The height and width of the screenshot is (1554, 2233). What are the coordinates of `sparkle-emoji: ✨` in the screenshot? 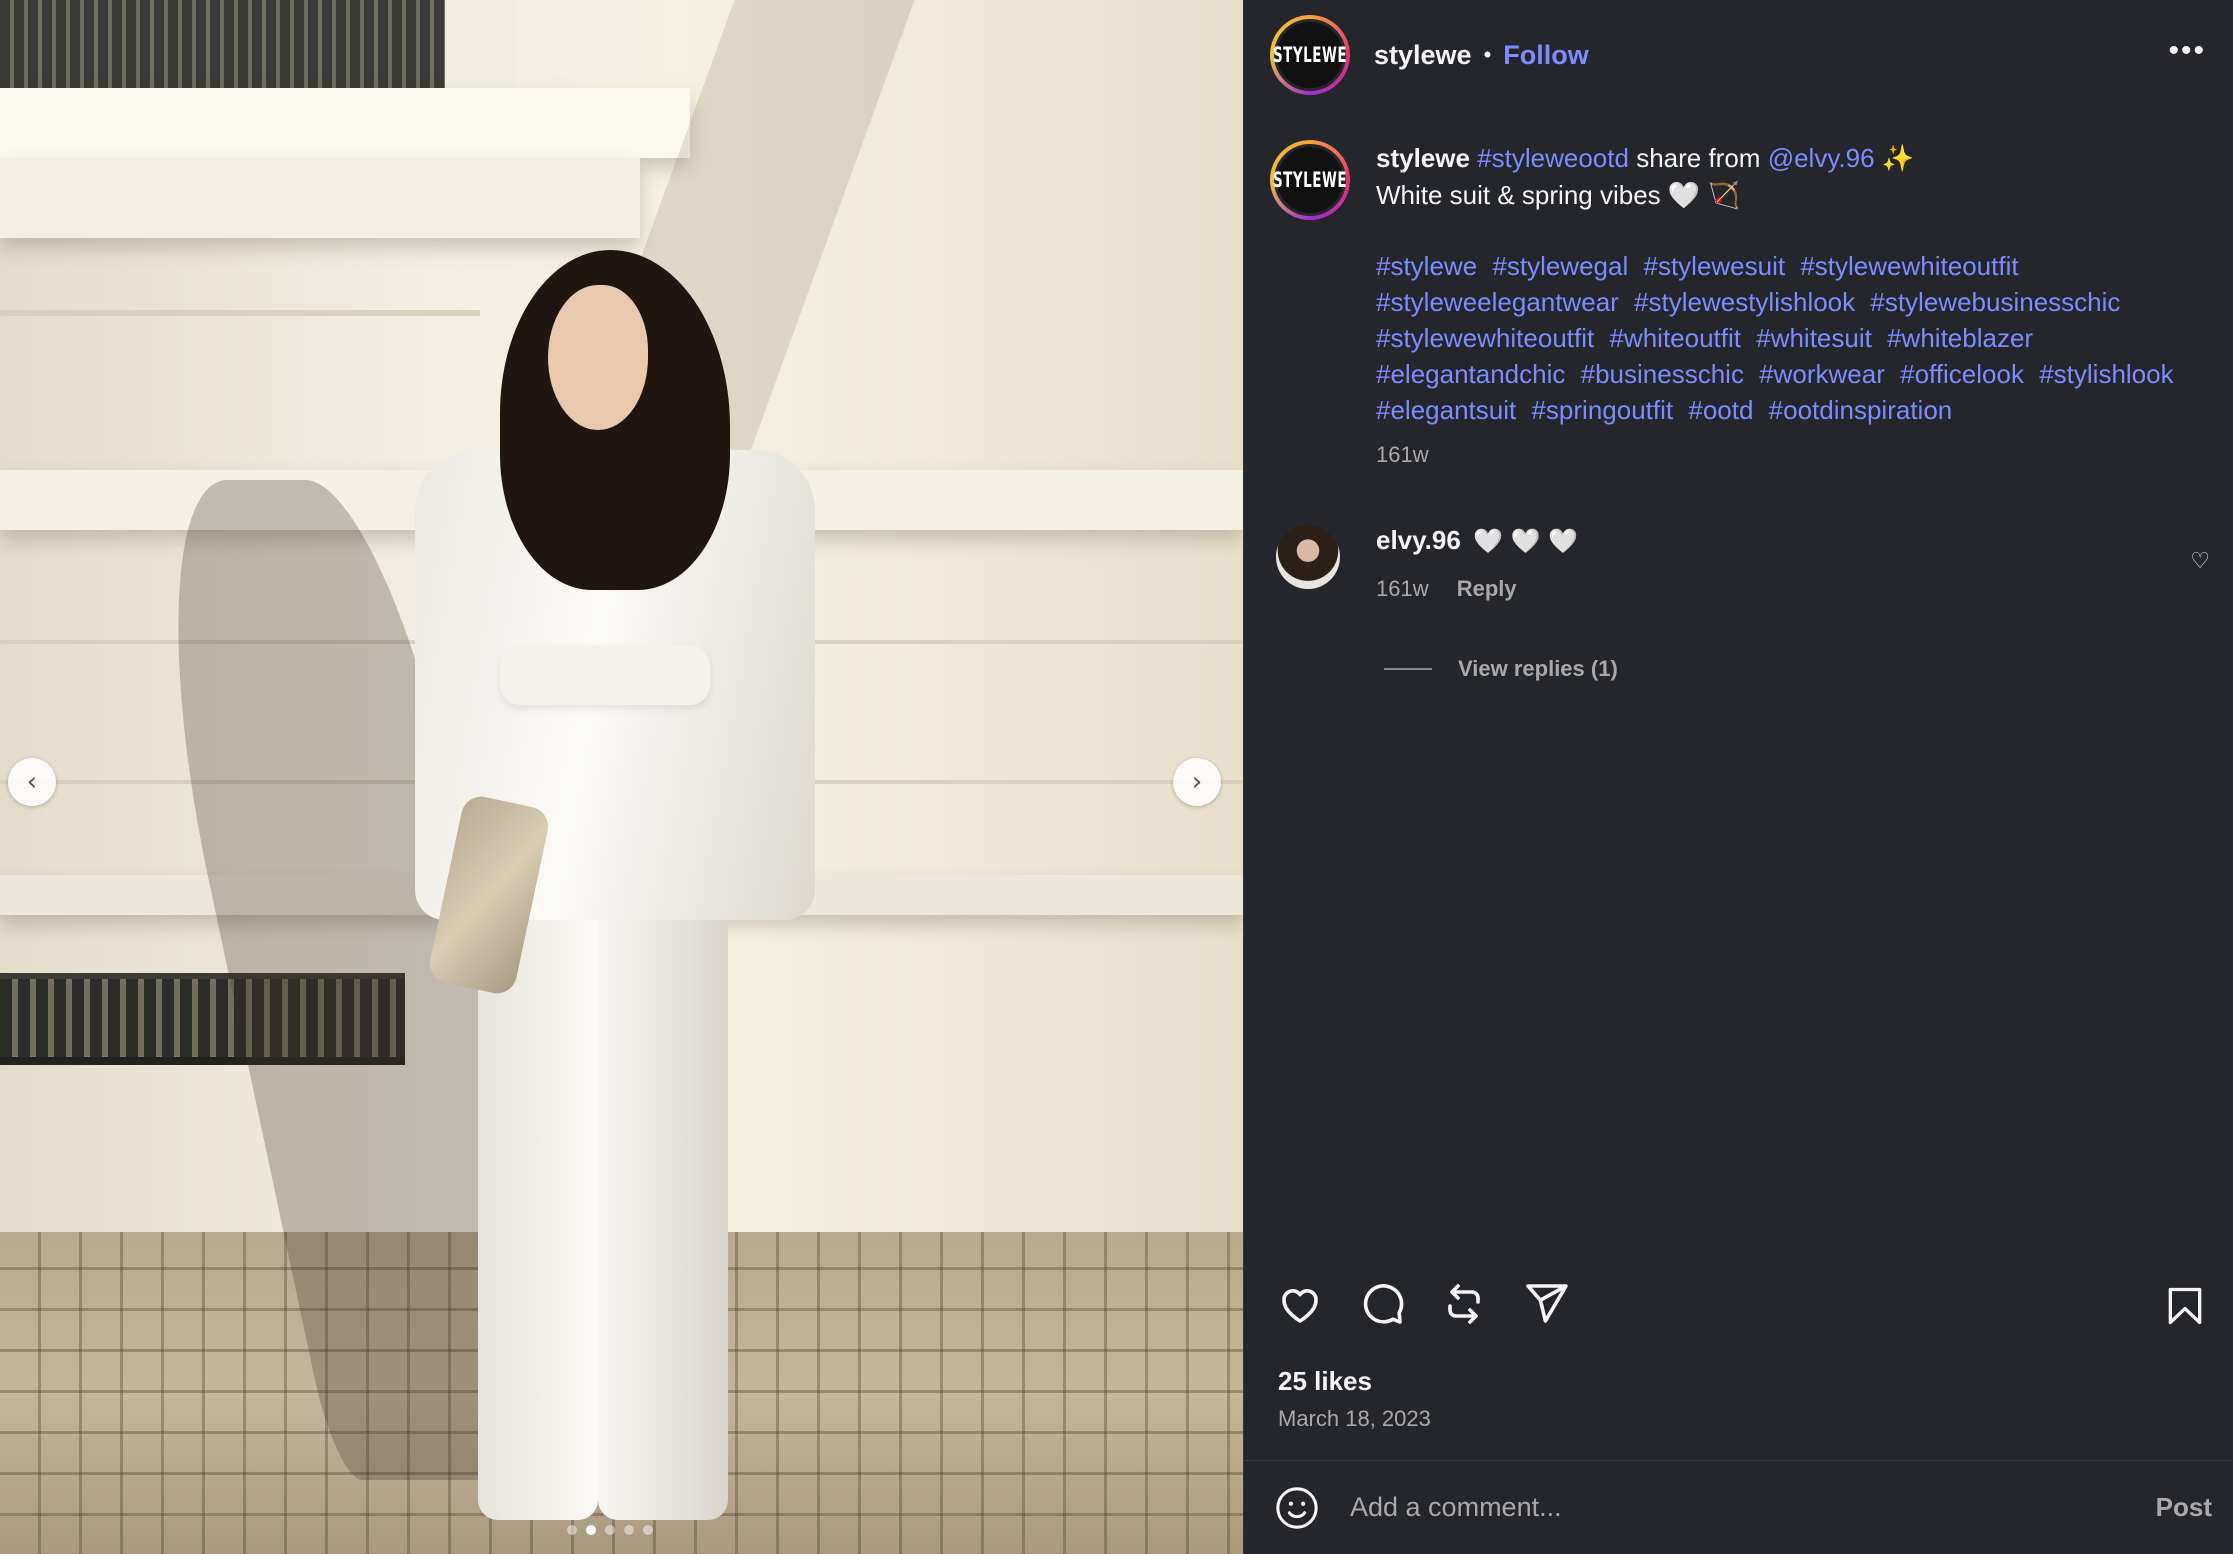 It's located at (1898, 158).